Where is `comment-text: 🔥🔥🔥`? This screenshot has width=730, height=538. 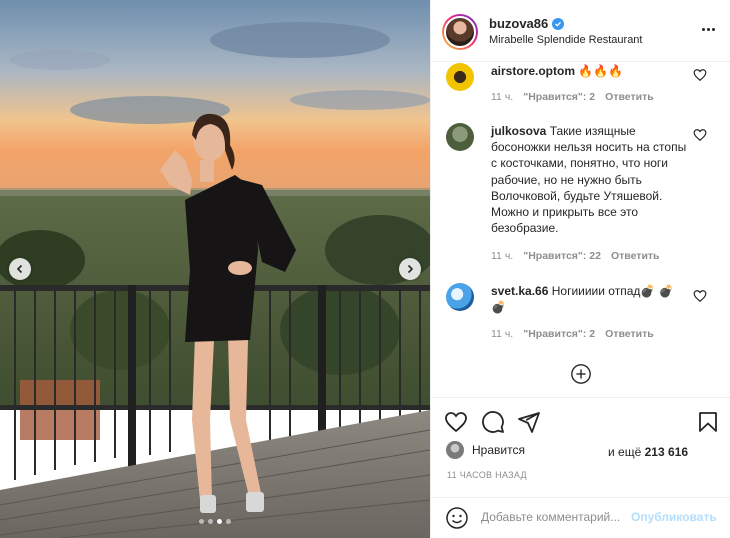 comment-text: 🔥🔥🔥 is located at coordinates (601, 71).